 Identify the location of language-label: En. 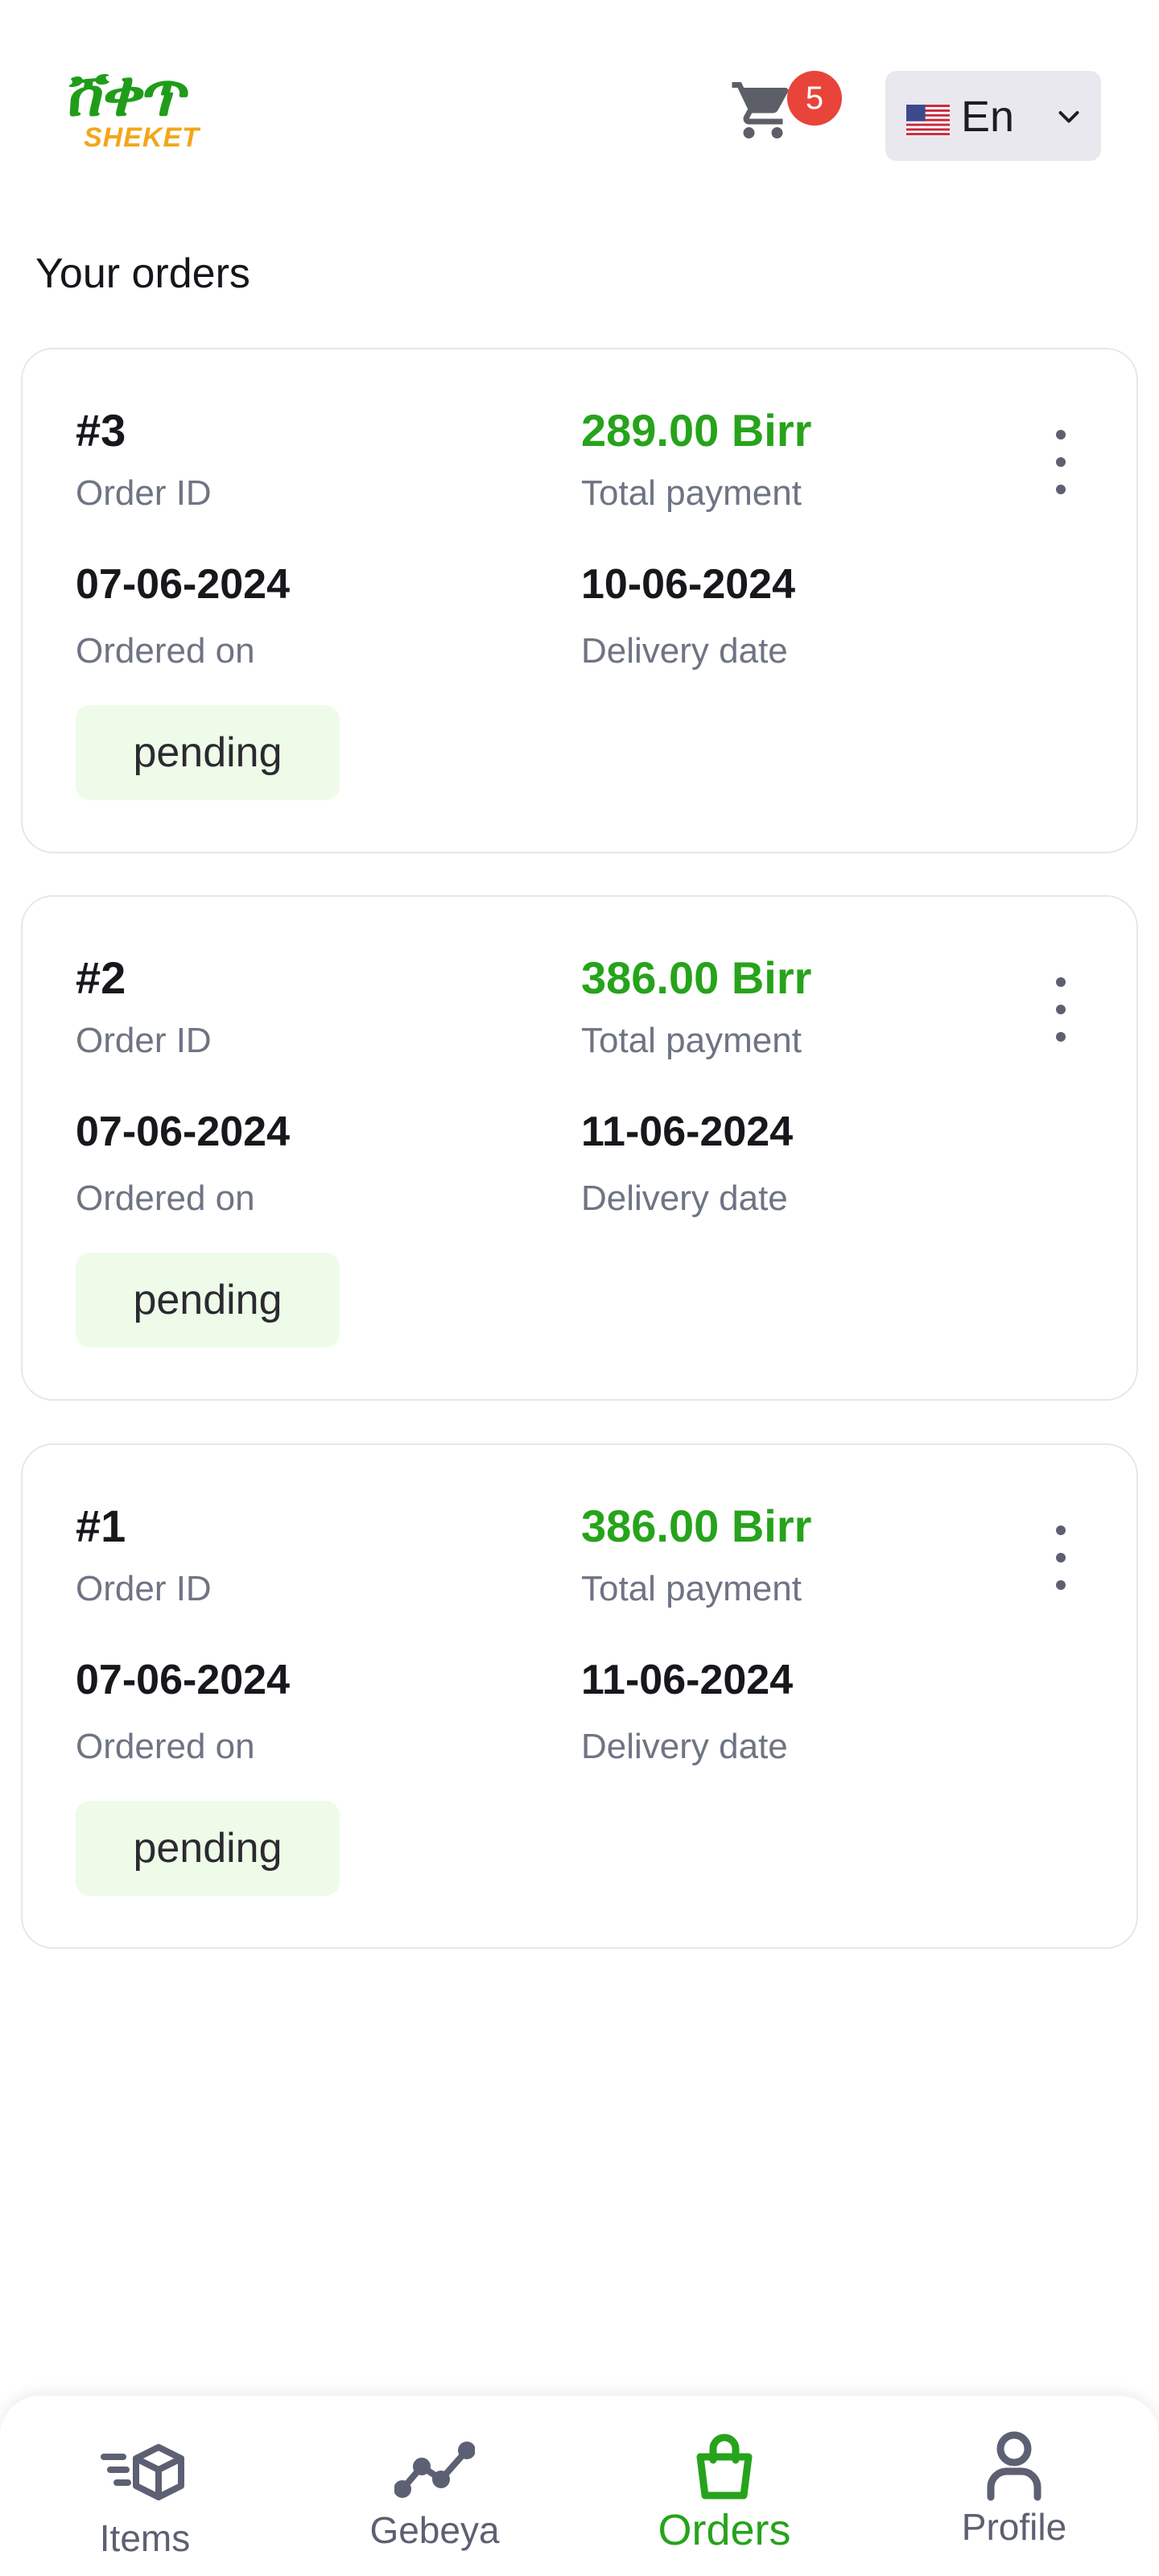
(988, 117).